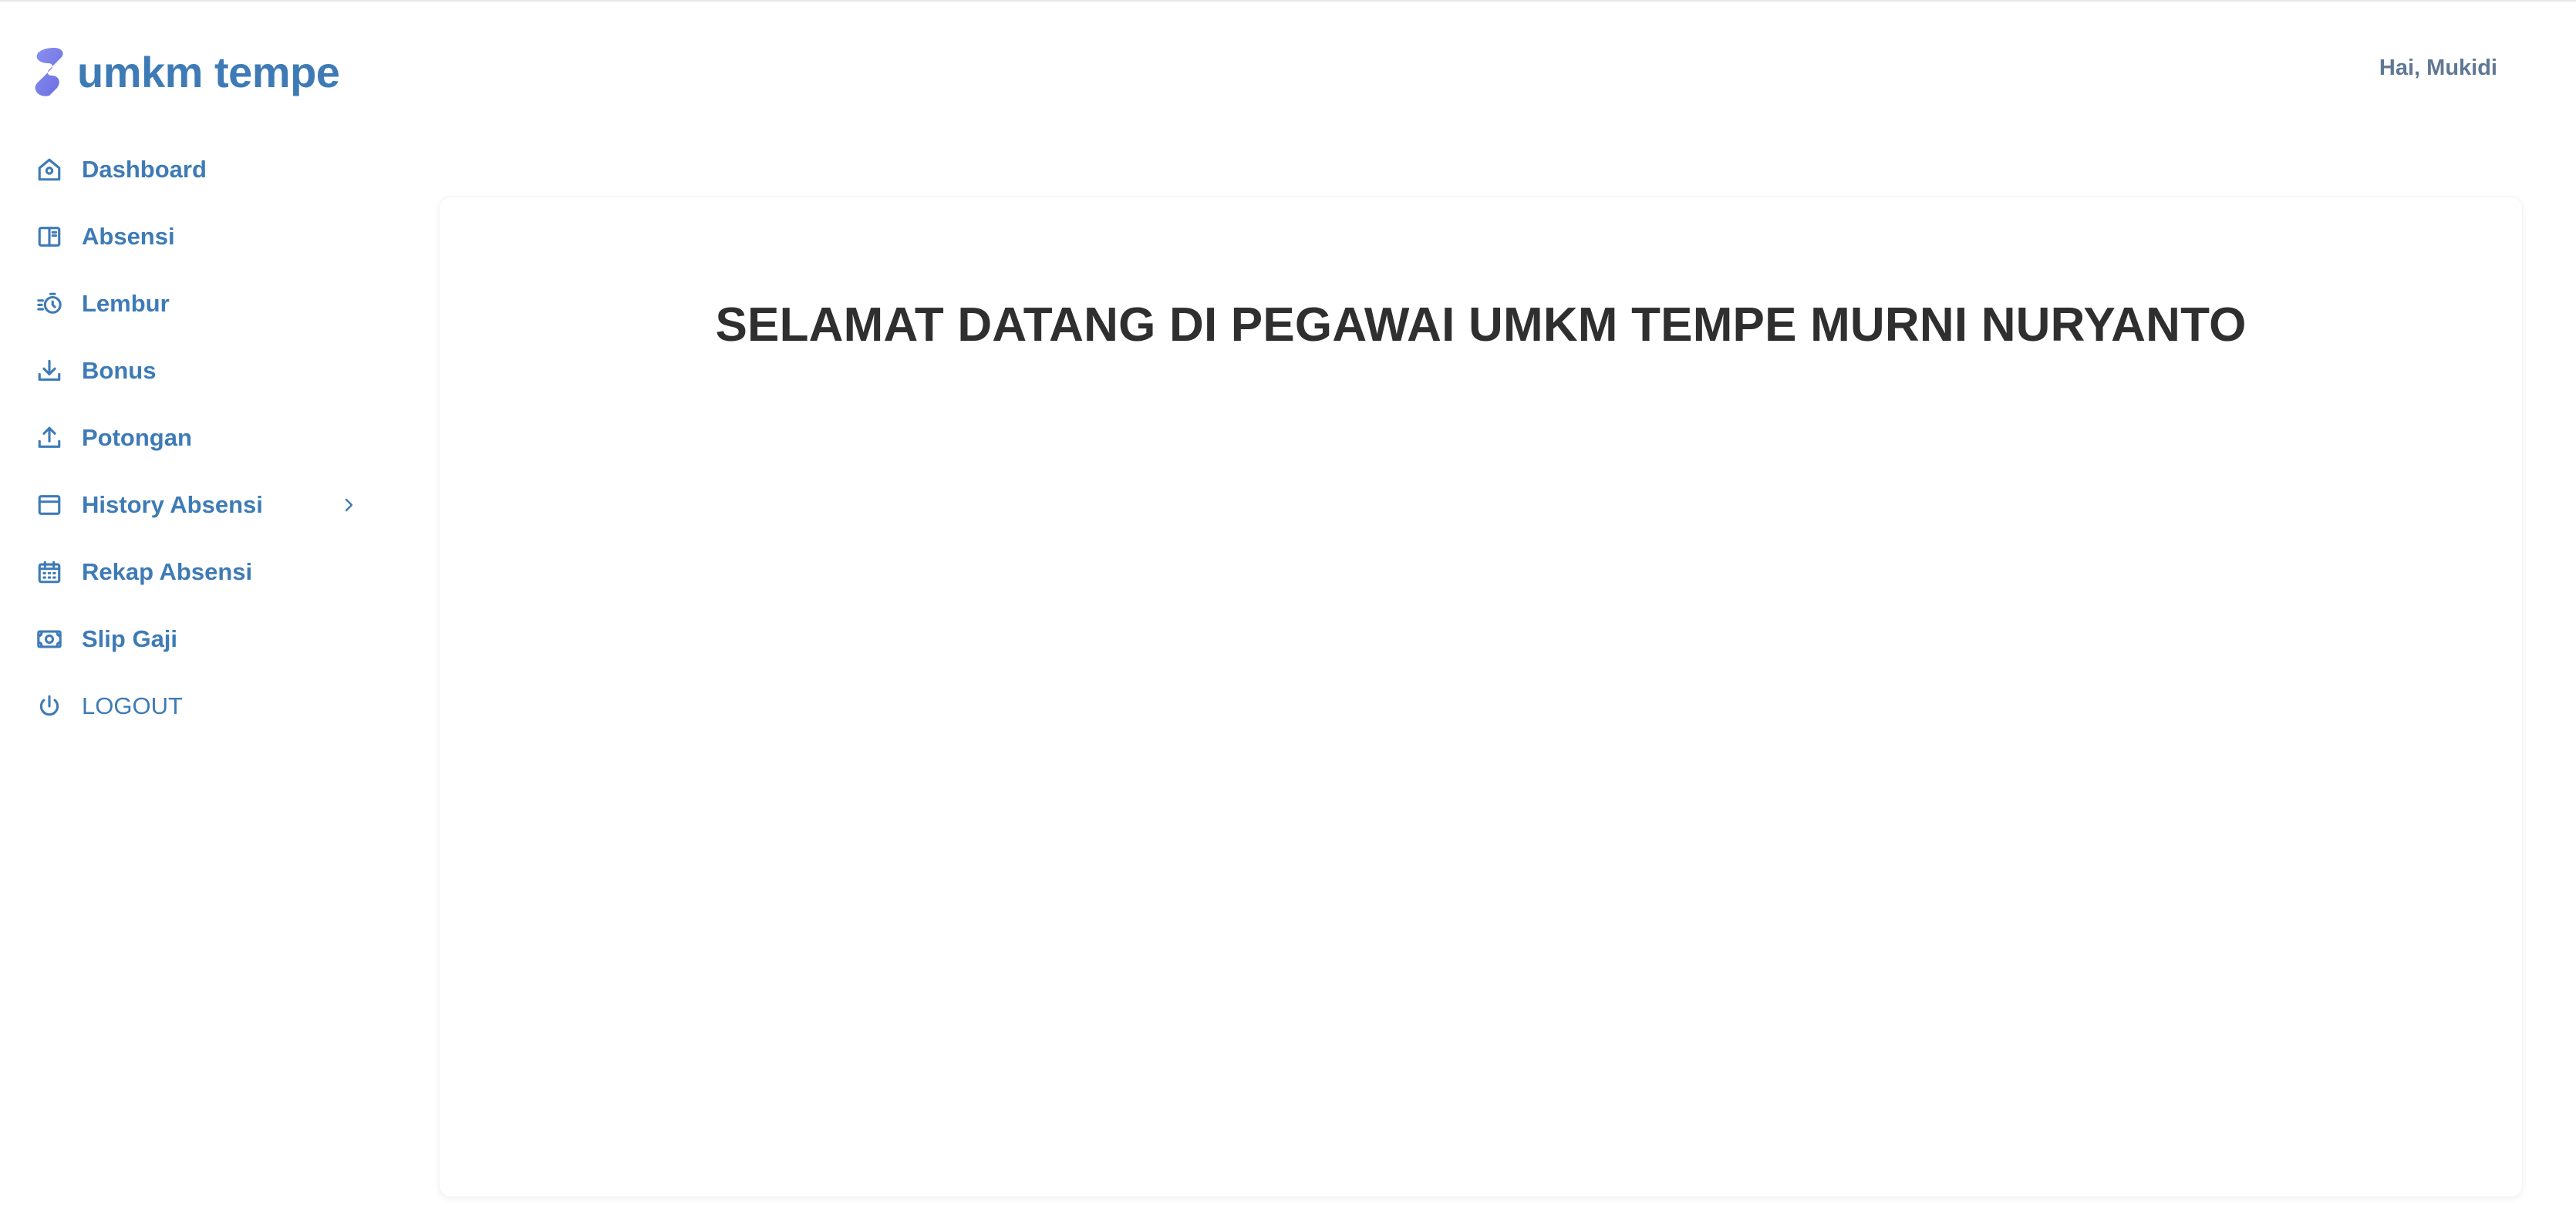  I want to click on sidebar-item-history-absensi: History Absensi, so click(196, 504).